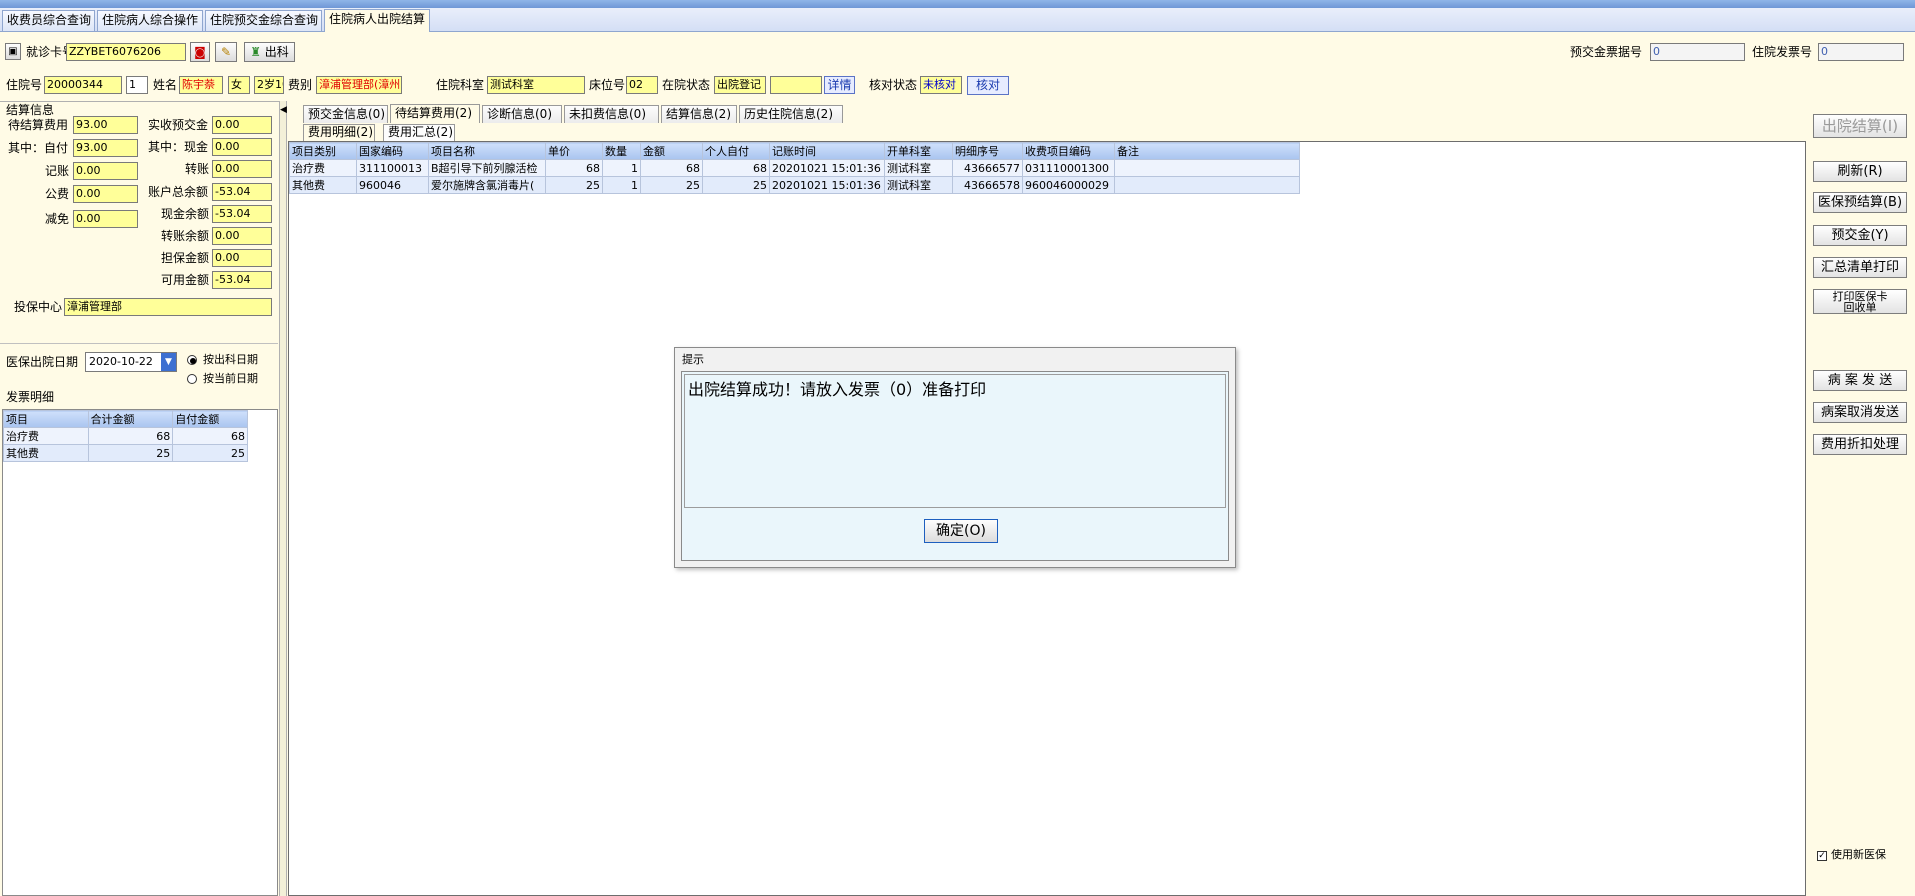  What do you see at coordinates (671, 151) in the screenshot?
I see `col-amount: 金额` at bounding box center [671, 151].